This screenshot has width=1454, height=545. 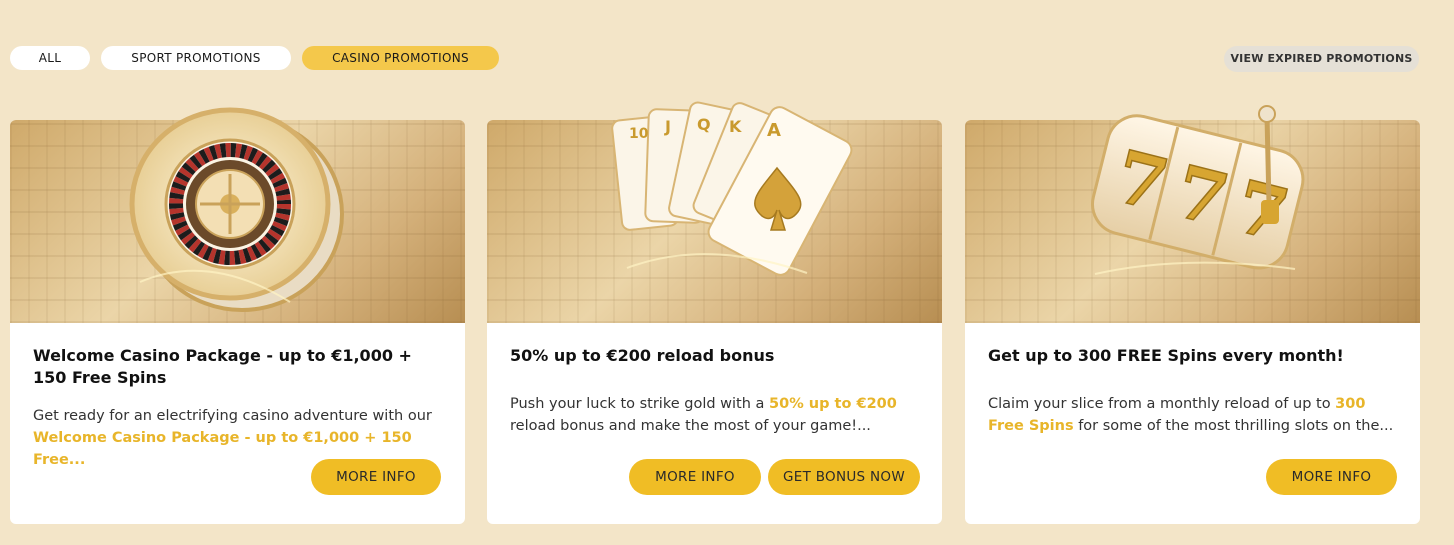 What do you see at coordinates (833, 404) in the screenshot?
I see `promo-highlight: 50% up to €200` at bounding box center [833, 404].